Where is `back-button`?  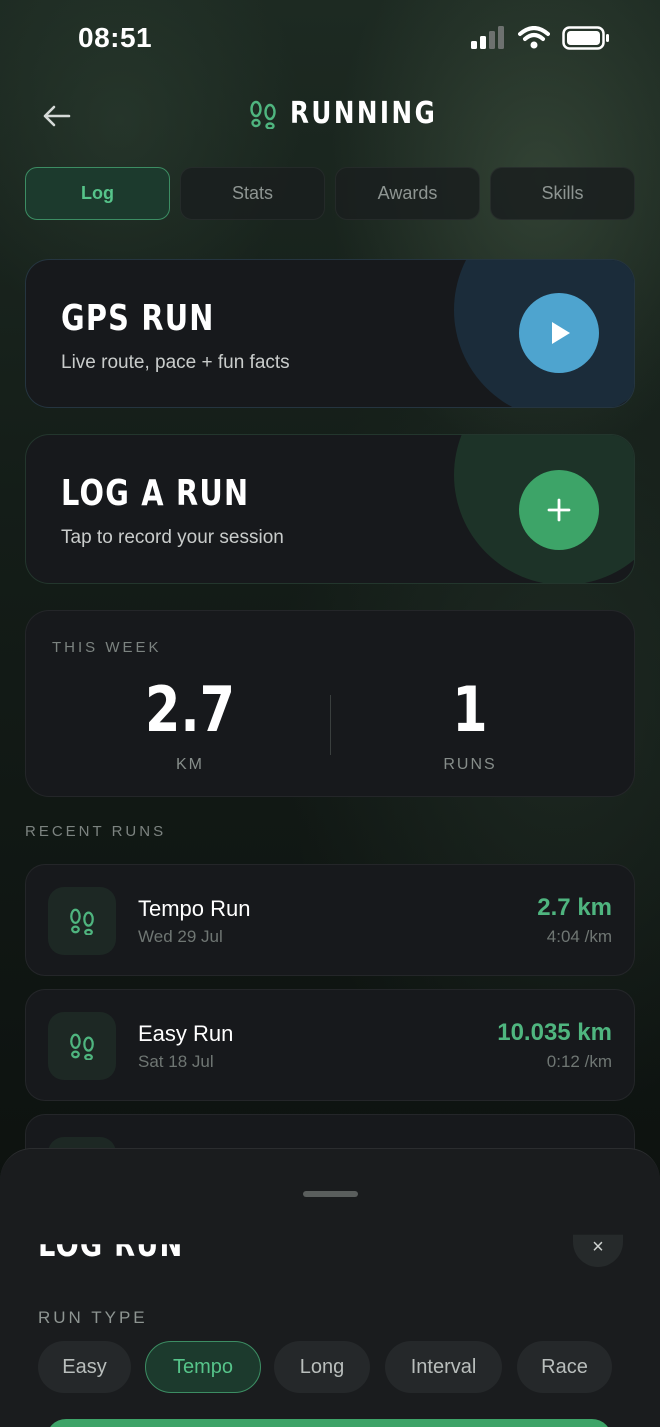
back-button is located at coordinates (56, 116).